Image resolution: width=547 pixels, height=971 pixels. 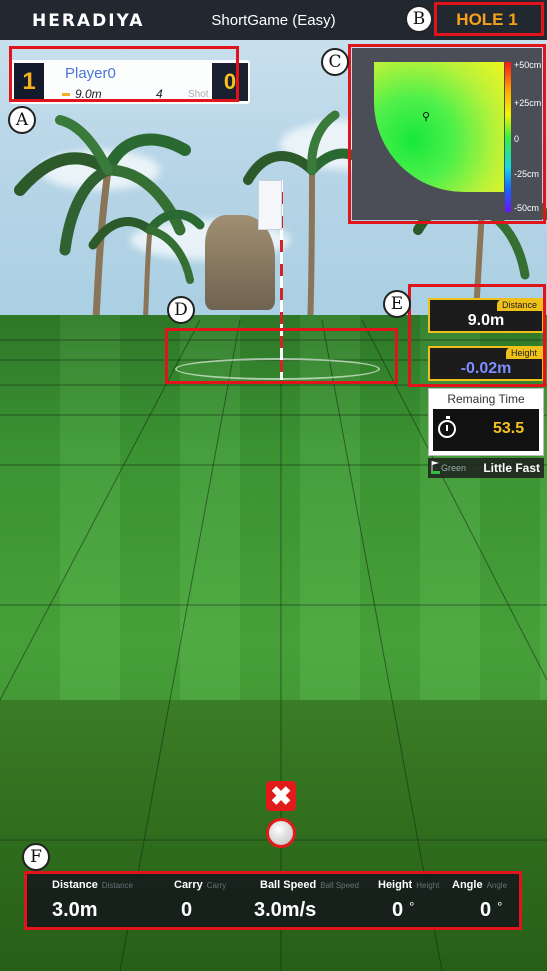 I want to click on remaining-time-panel: Remaing Time 53.5, so click(x=486, y=422).